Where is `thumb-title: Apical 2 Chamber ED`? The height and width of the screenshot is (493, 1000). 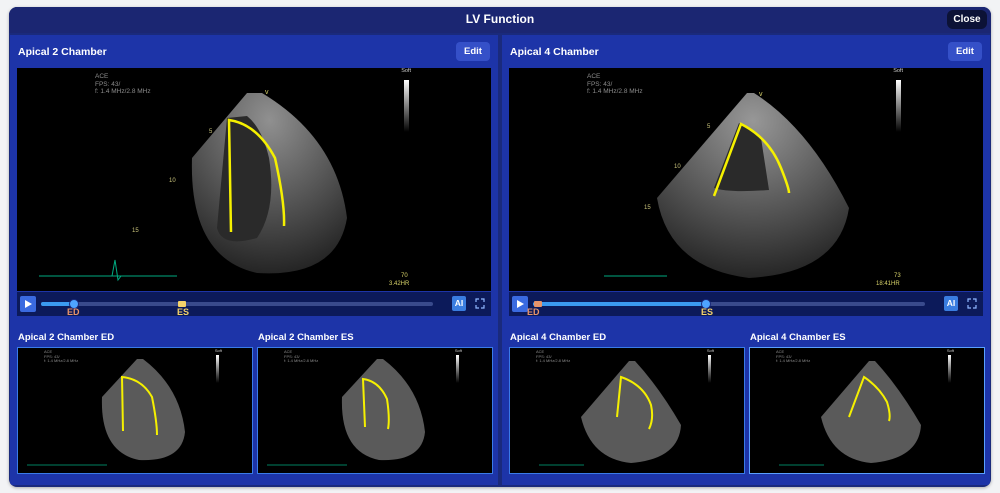
thumb-title: Apical 2 Chamber ED is located at coordinates (66, 337).